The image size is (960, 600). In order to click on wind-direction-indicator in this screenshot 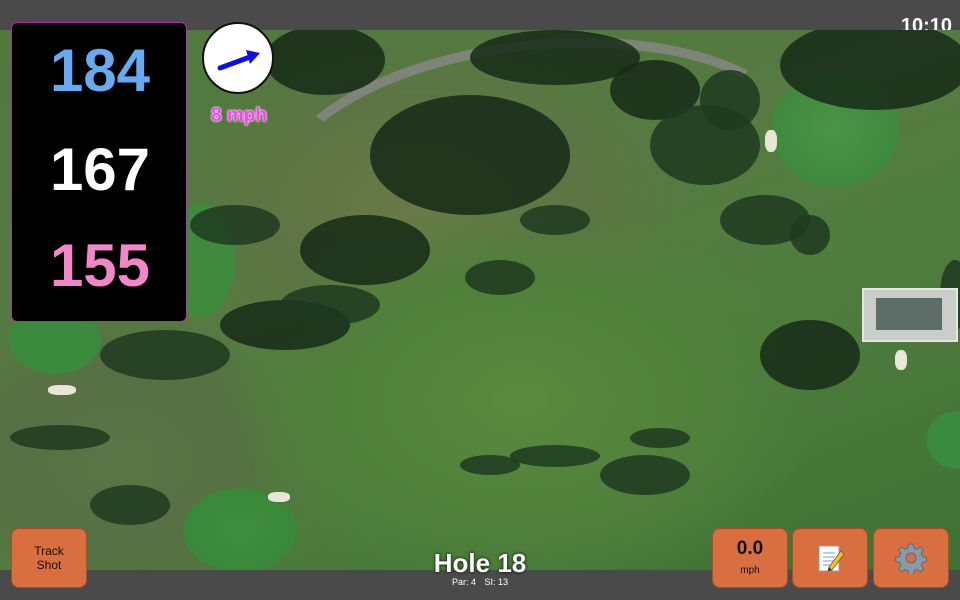, I will do `click(238, 58)`.